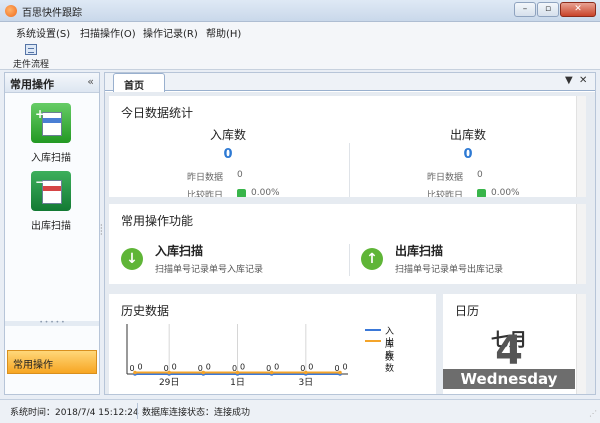 The image size is (600, 423). Describe the element at coordinates (196, 413) in the screenshot. I see `db-connection-status: 数据库连接状态：连接成功` at that location.